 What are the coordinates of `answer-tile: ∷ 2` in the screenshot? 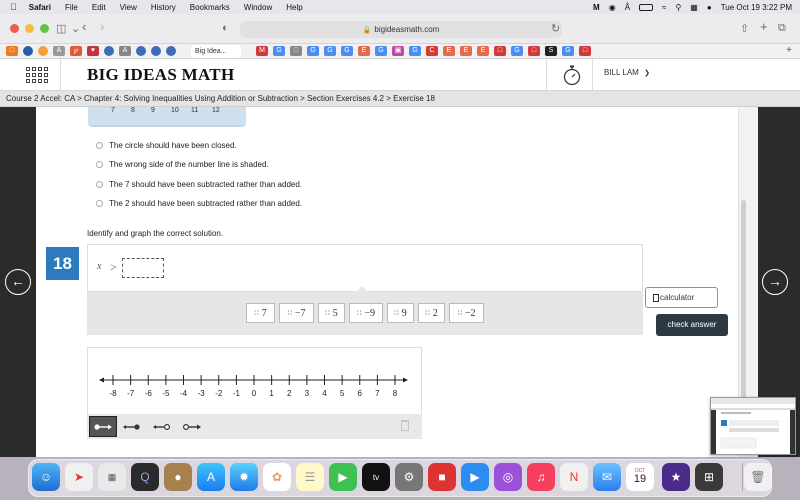 It's located at (431, 313).